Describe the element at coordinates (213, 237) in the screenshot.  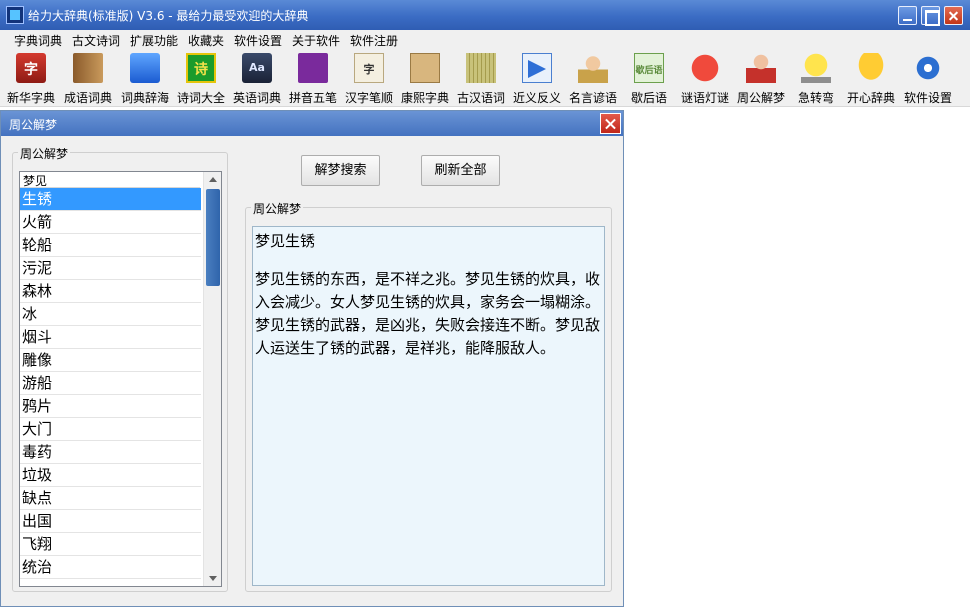
I see `scroll-thumb` at that location.